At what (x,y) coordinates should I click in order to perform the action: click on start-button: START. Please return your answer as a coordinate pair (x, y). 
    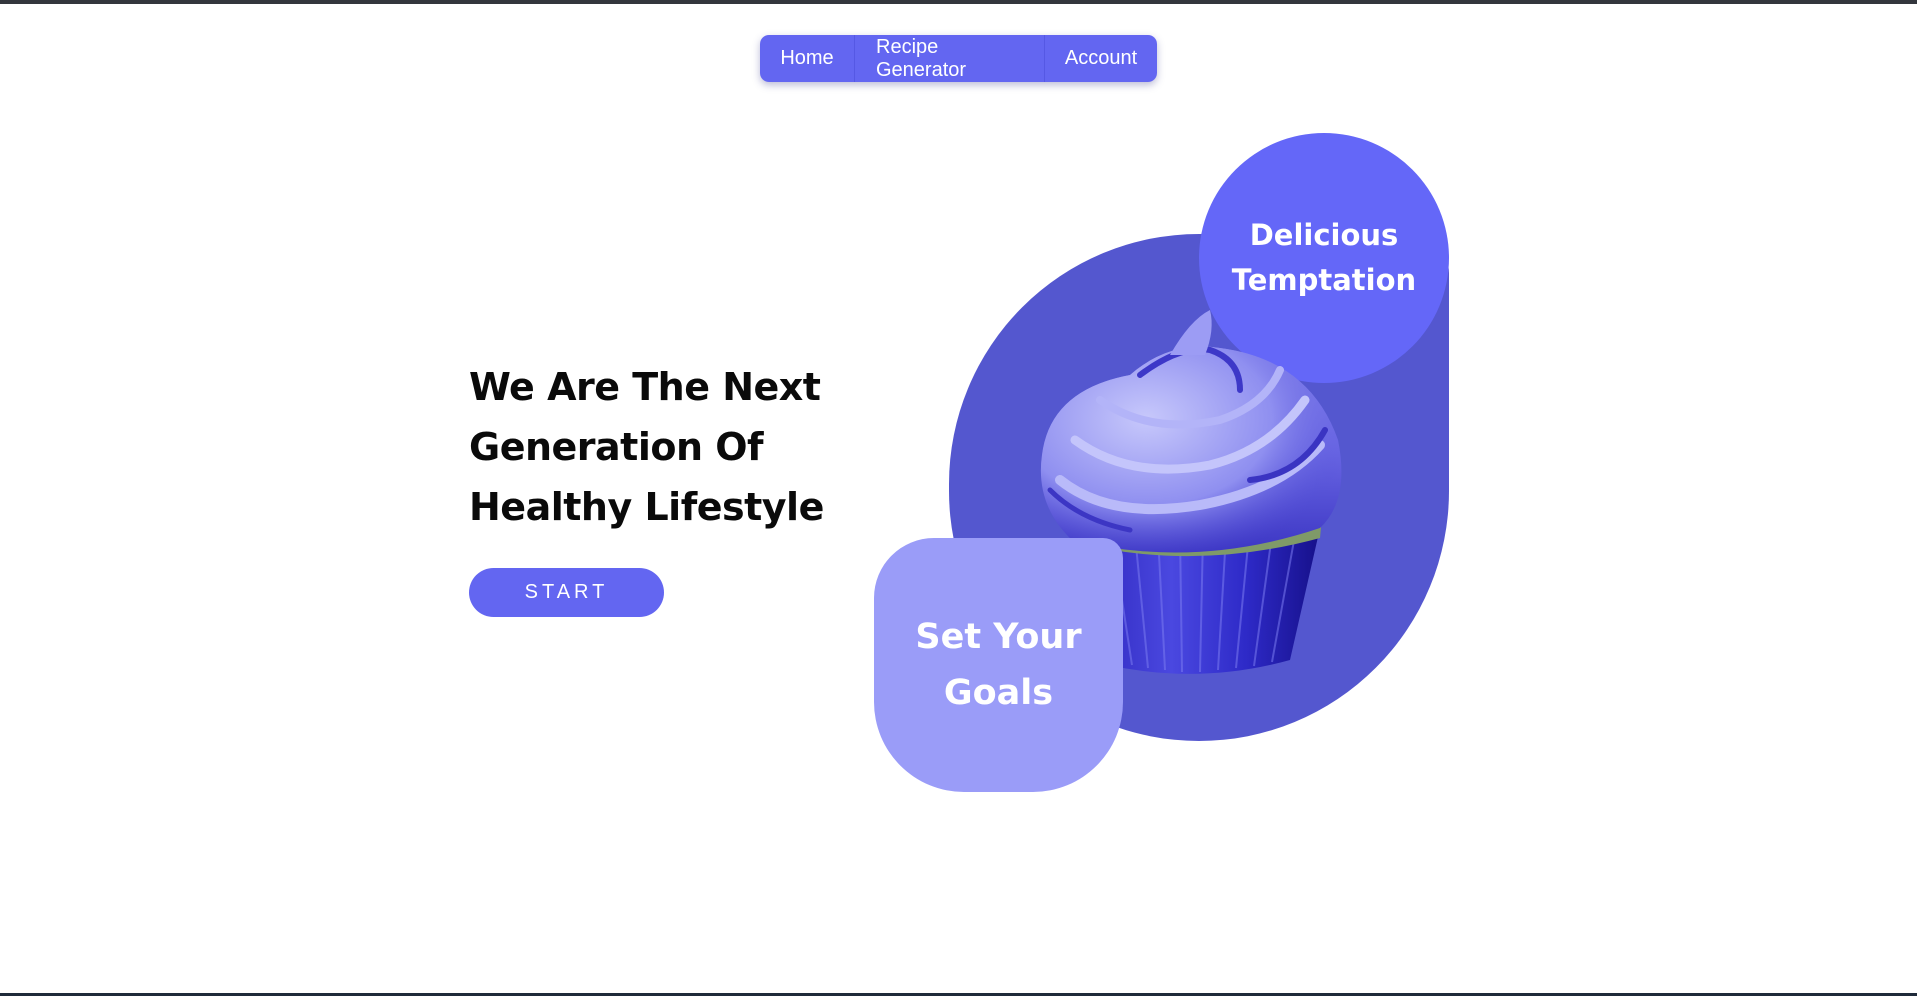
    Looking at the image, I should click on (566, 592).